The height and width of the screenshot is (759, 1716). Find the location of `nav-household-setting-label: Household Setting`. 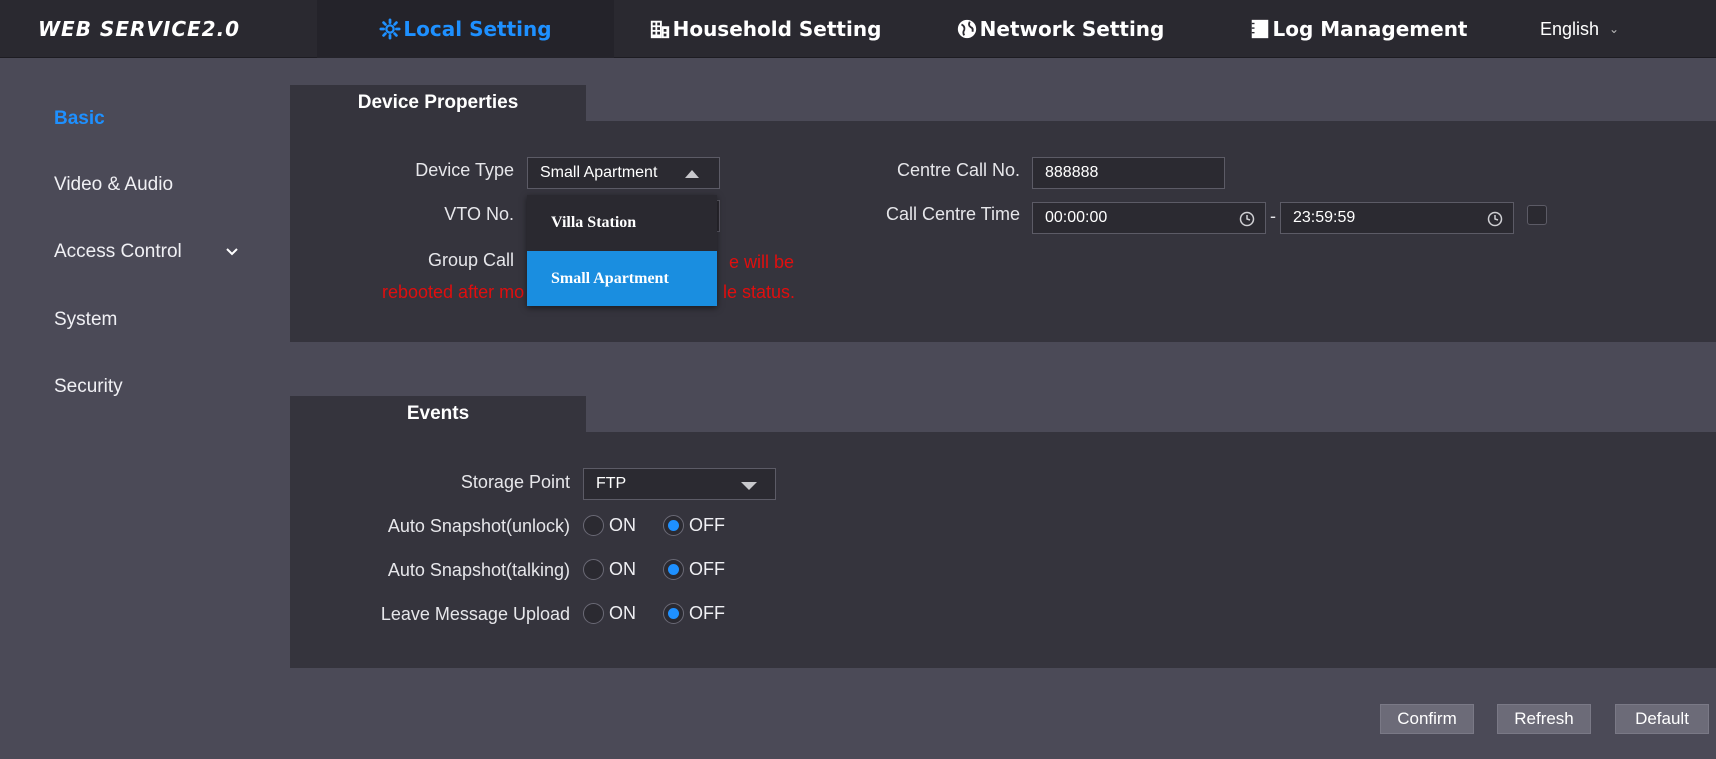

nav-household-setting-label: Household Setting is located at coordinates (777, 29).